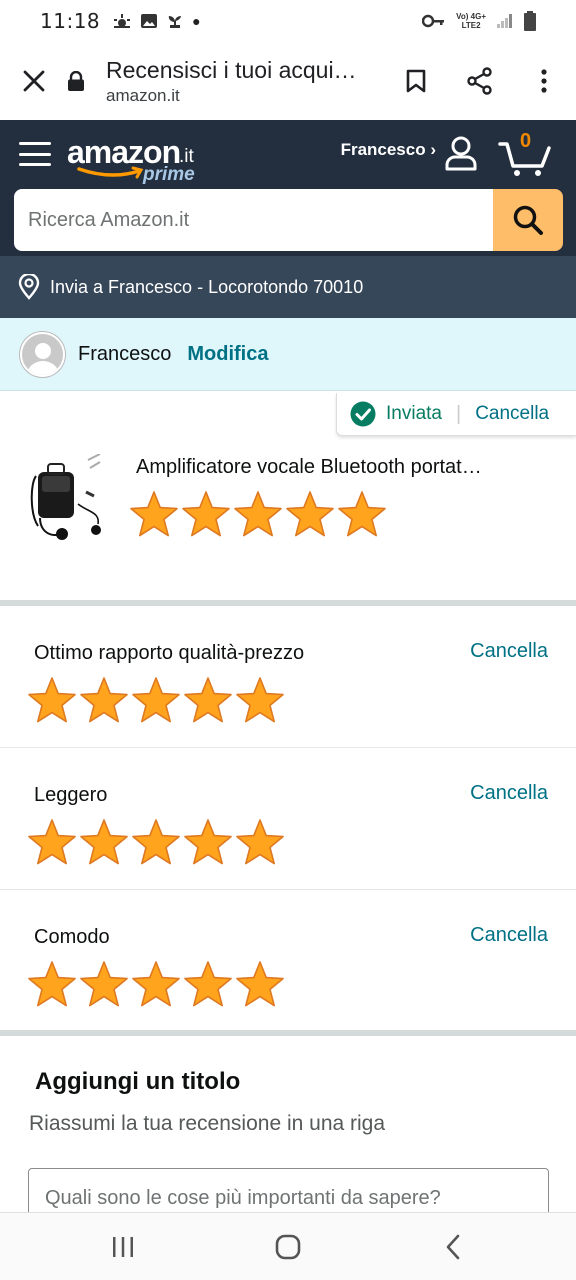  I want to click on deliver-to-bar: Invia a Francesco - Locorotondo 70010, so click(288, 287).